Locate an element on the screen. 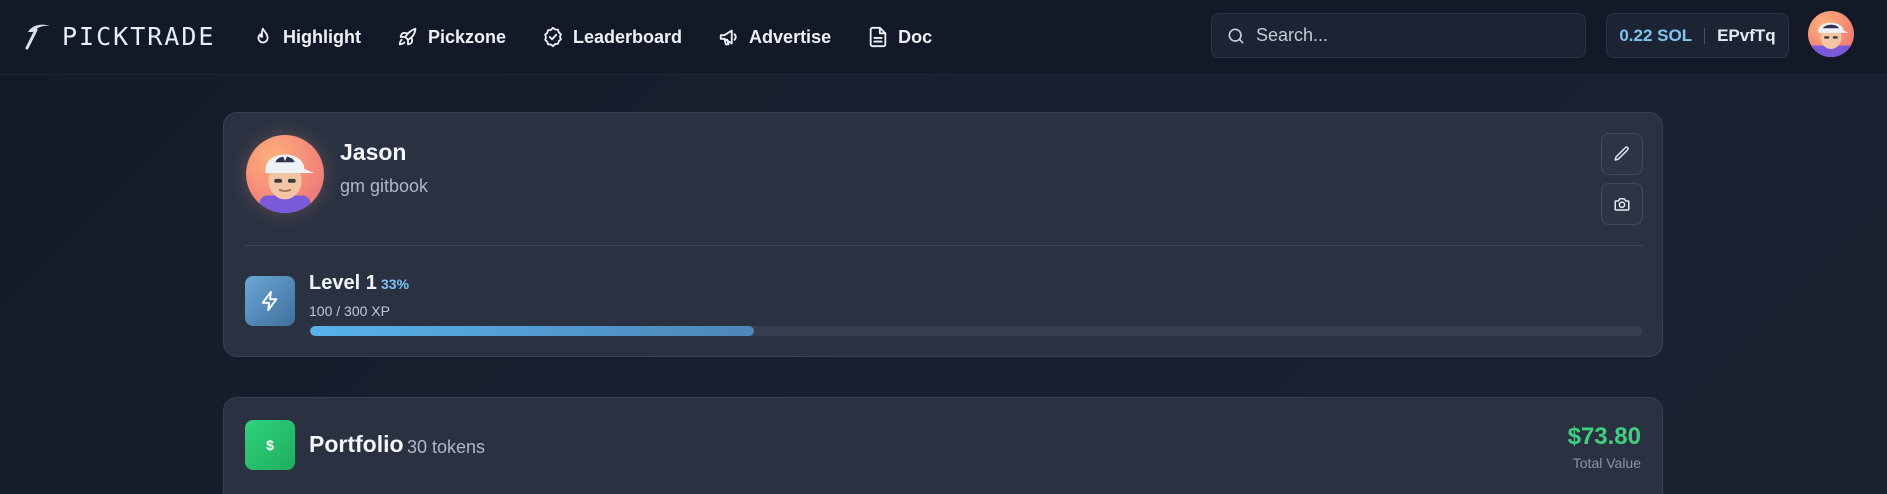  brand-logo: PICKTRADE is located at coordinates (118, 36).